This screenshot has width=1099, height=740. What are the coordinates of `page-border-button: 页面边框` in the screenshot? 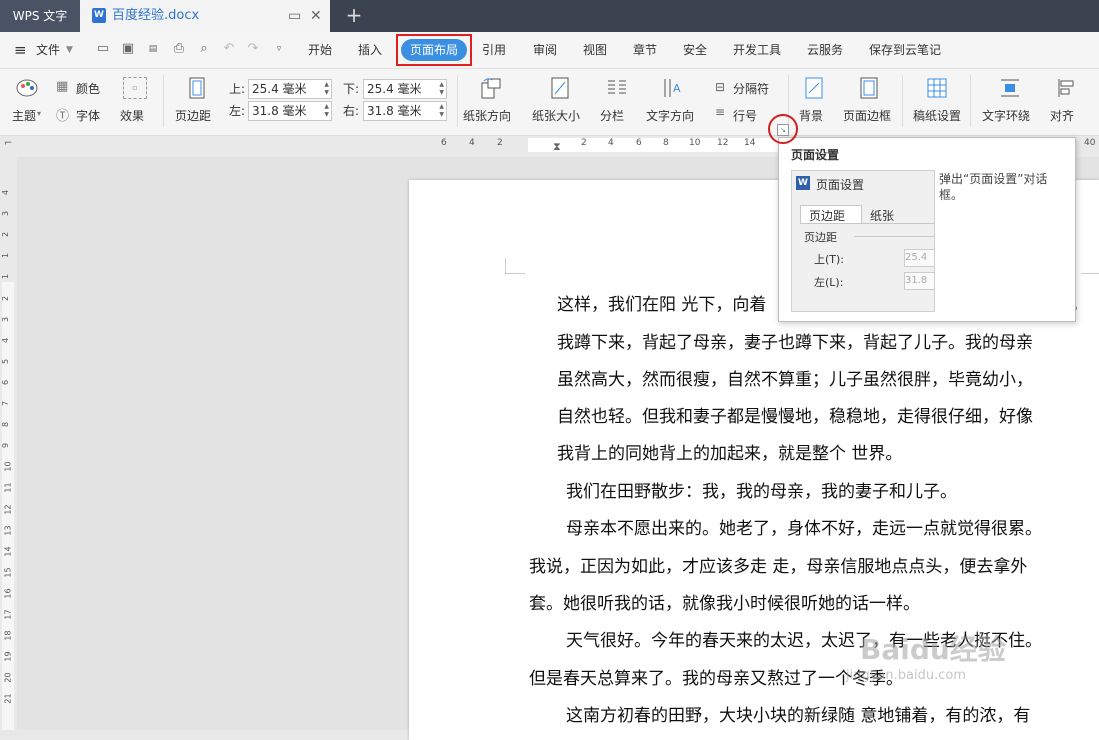 It's located at (867, 115).